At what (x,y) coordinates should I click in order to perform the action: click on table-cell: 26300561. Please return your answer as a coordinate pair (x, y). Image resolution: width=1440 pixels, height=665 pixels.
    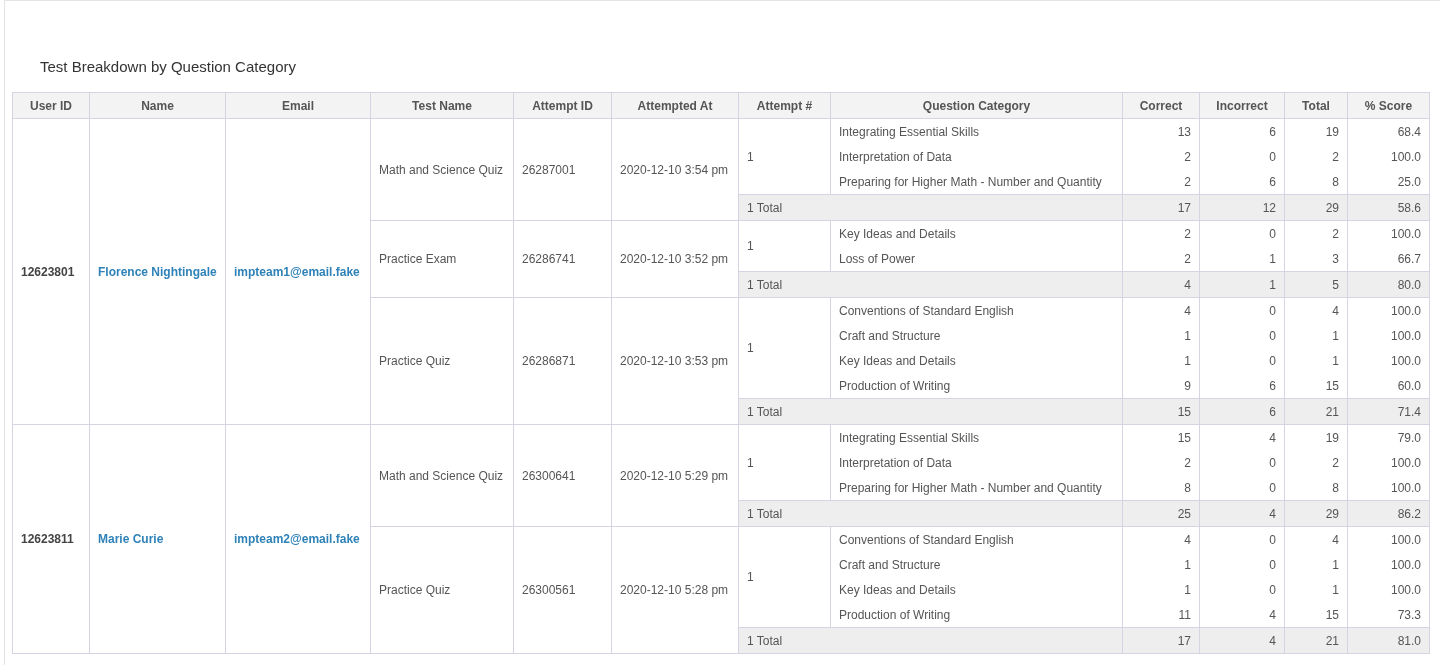
    Looking at the image, I should click on (562, 590).